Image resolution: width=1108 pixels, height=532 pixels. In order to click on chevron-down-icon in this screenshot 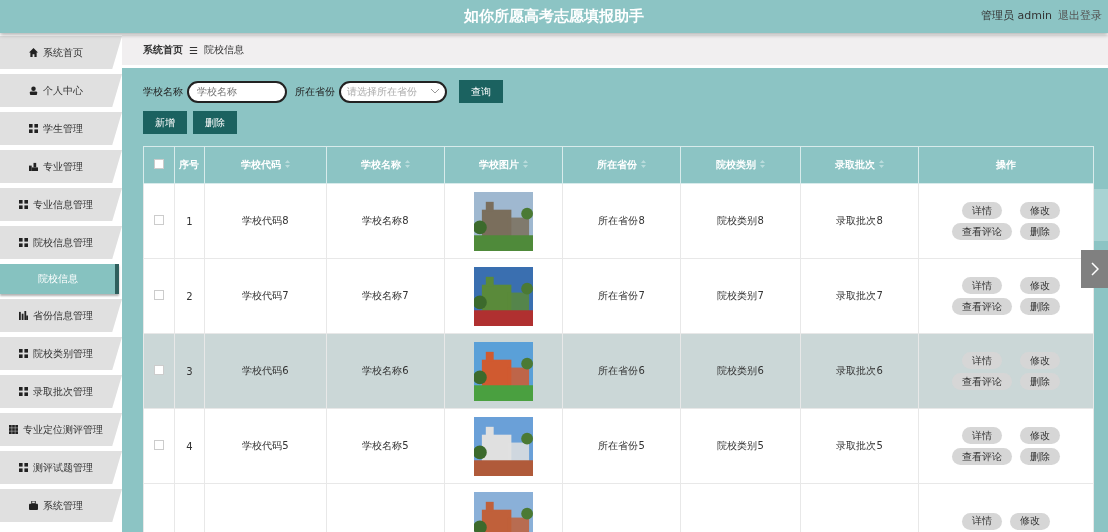, I will do `click(435, 91)`.